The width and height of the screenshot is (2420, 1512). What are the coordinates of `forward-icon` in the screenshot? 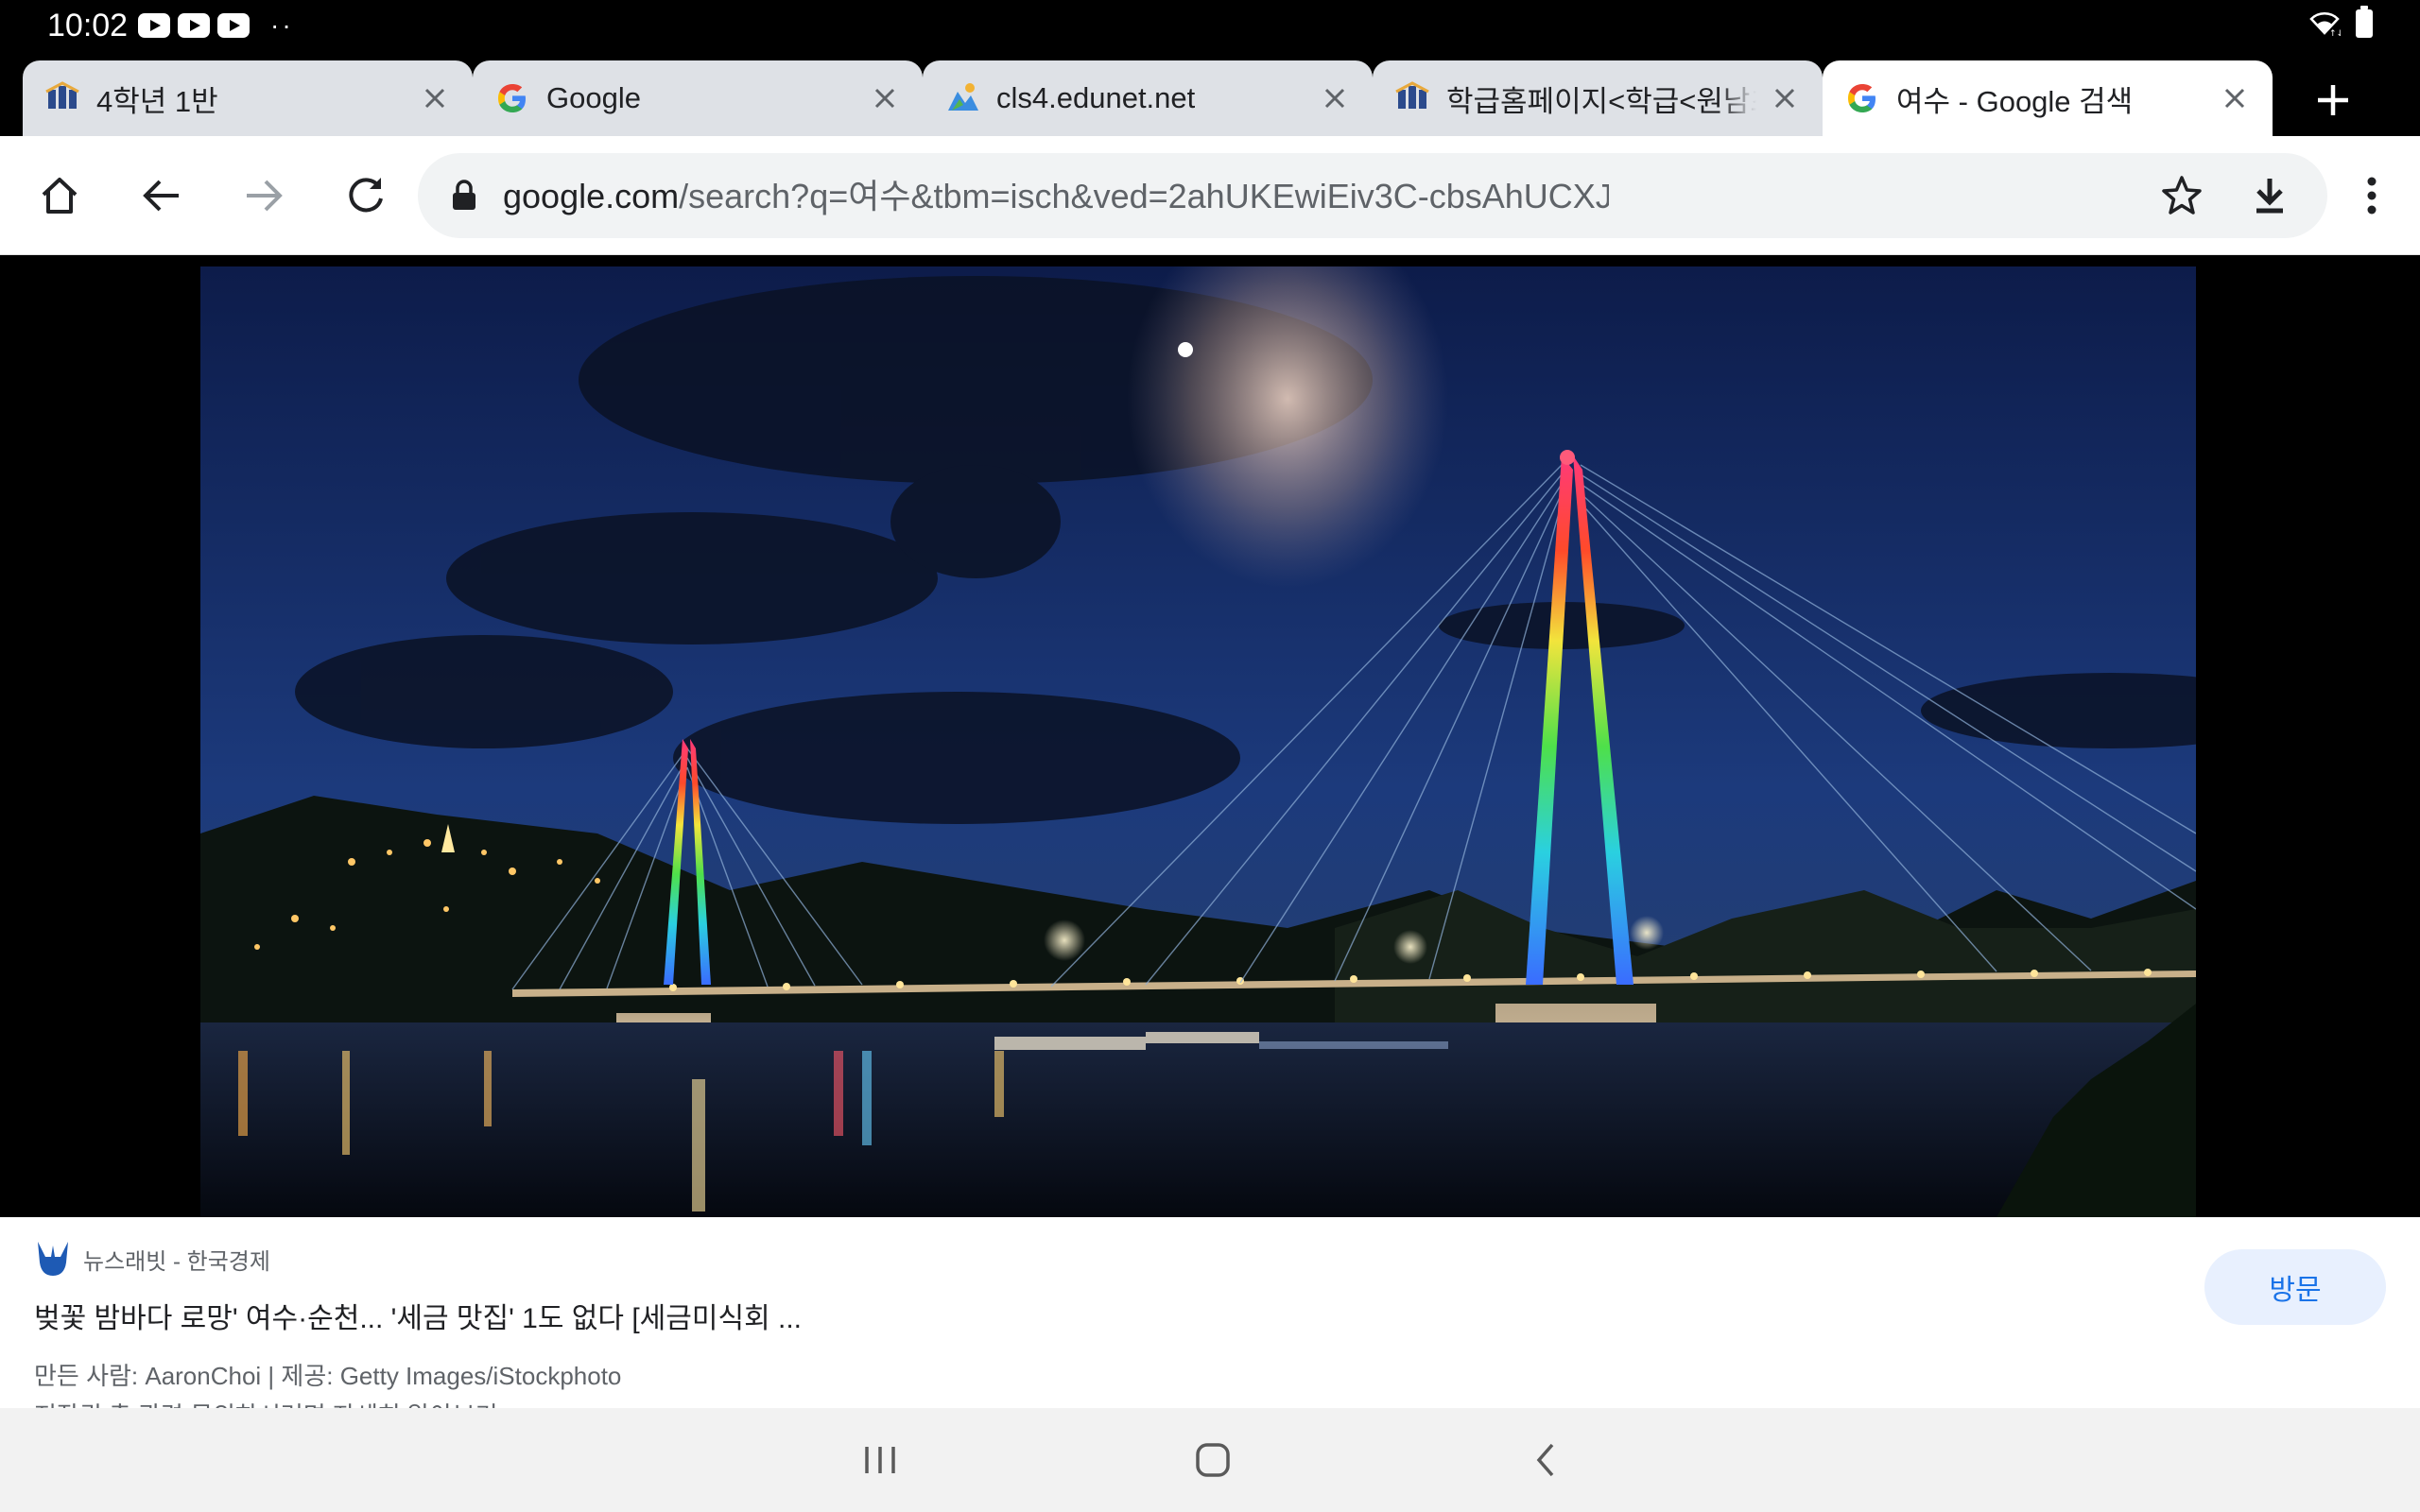 It's located at (265, 196).